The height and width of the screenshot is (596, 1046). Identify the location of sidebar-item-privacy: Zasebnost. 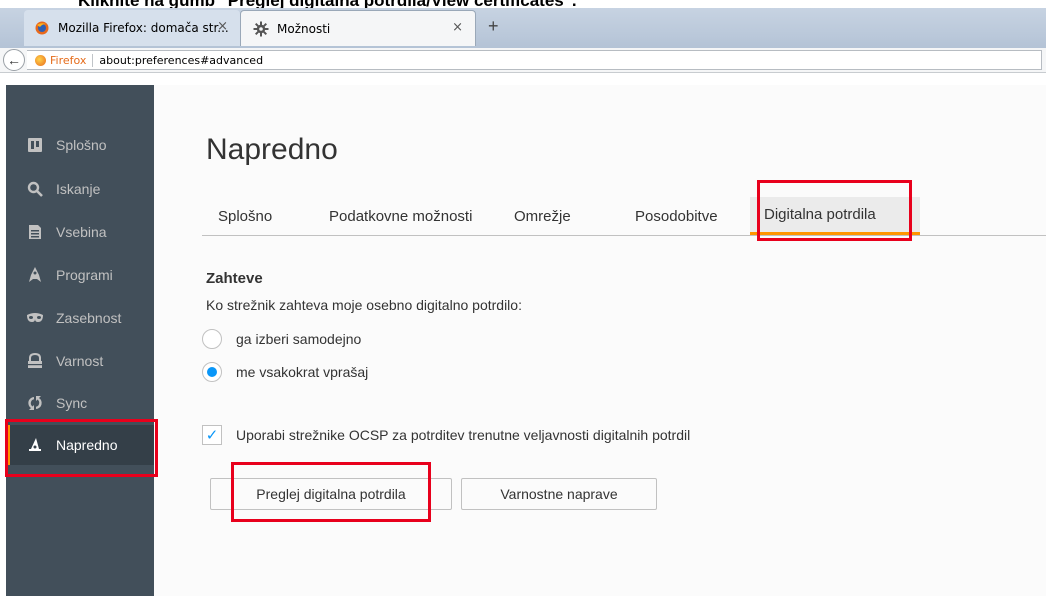
(80, 318).